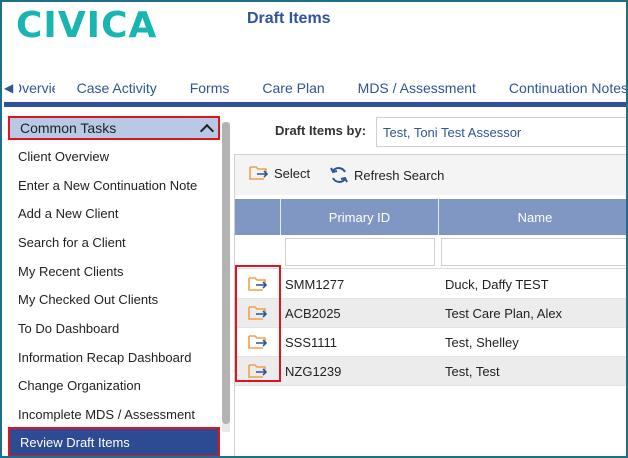  I want to click on select-button: Select, so click(279, 173).